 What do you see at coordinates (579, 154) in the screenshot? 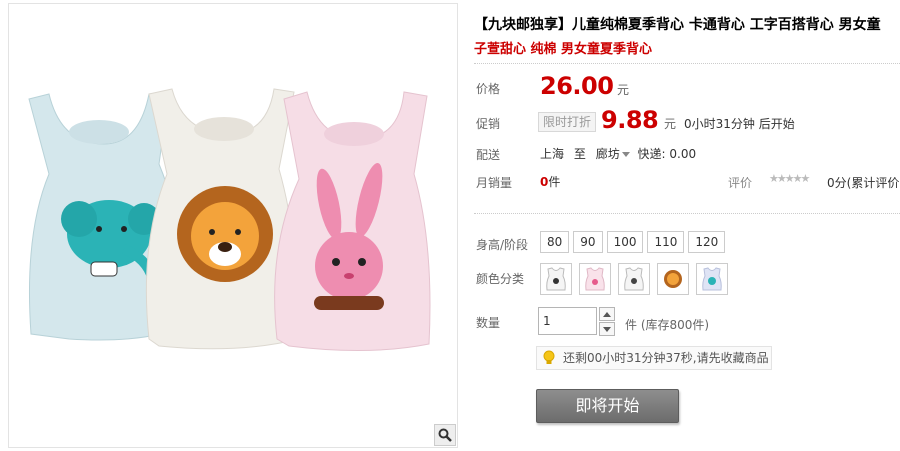
I see `ship-to-word: 至` at bounding box center [579, 154].